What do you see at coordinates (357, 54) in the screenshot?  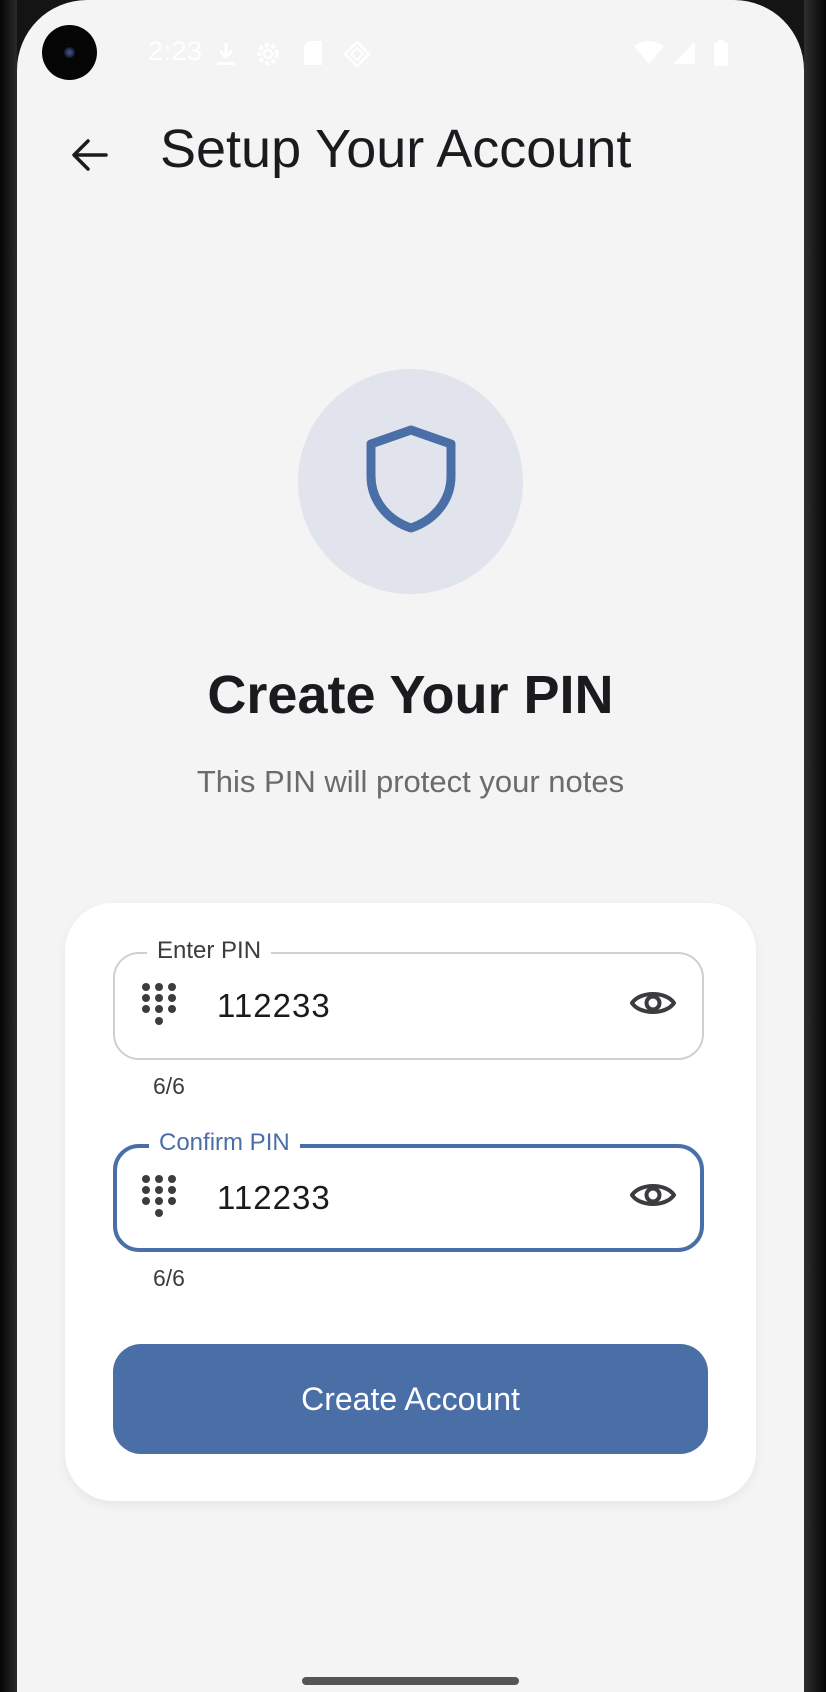 I see `diamond-icon` at bounding box center [357, 54].